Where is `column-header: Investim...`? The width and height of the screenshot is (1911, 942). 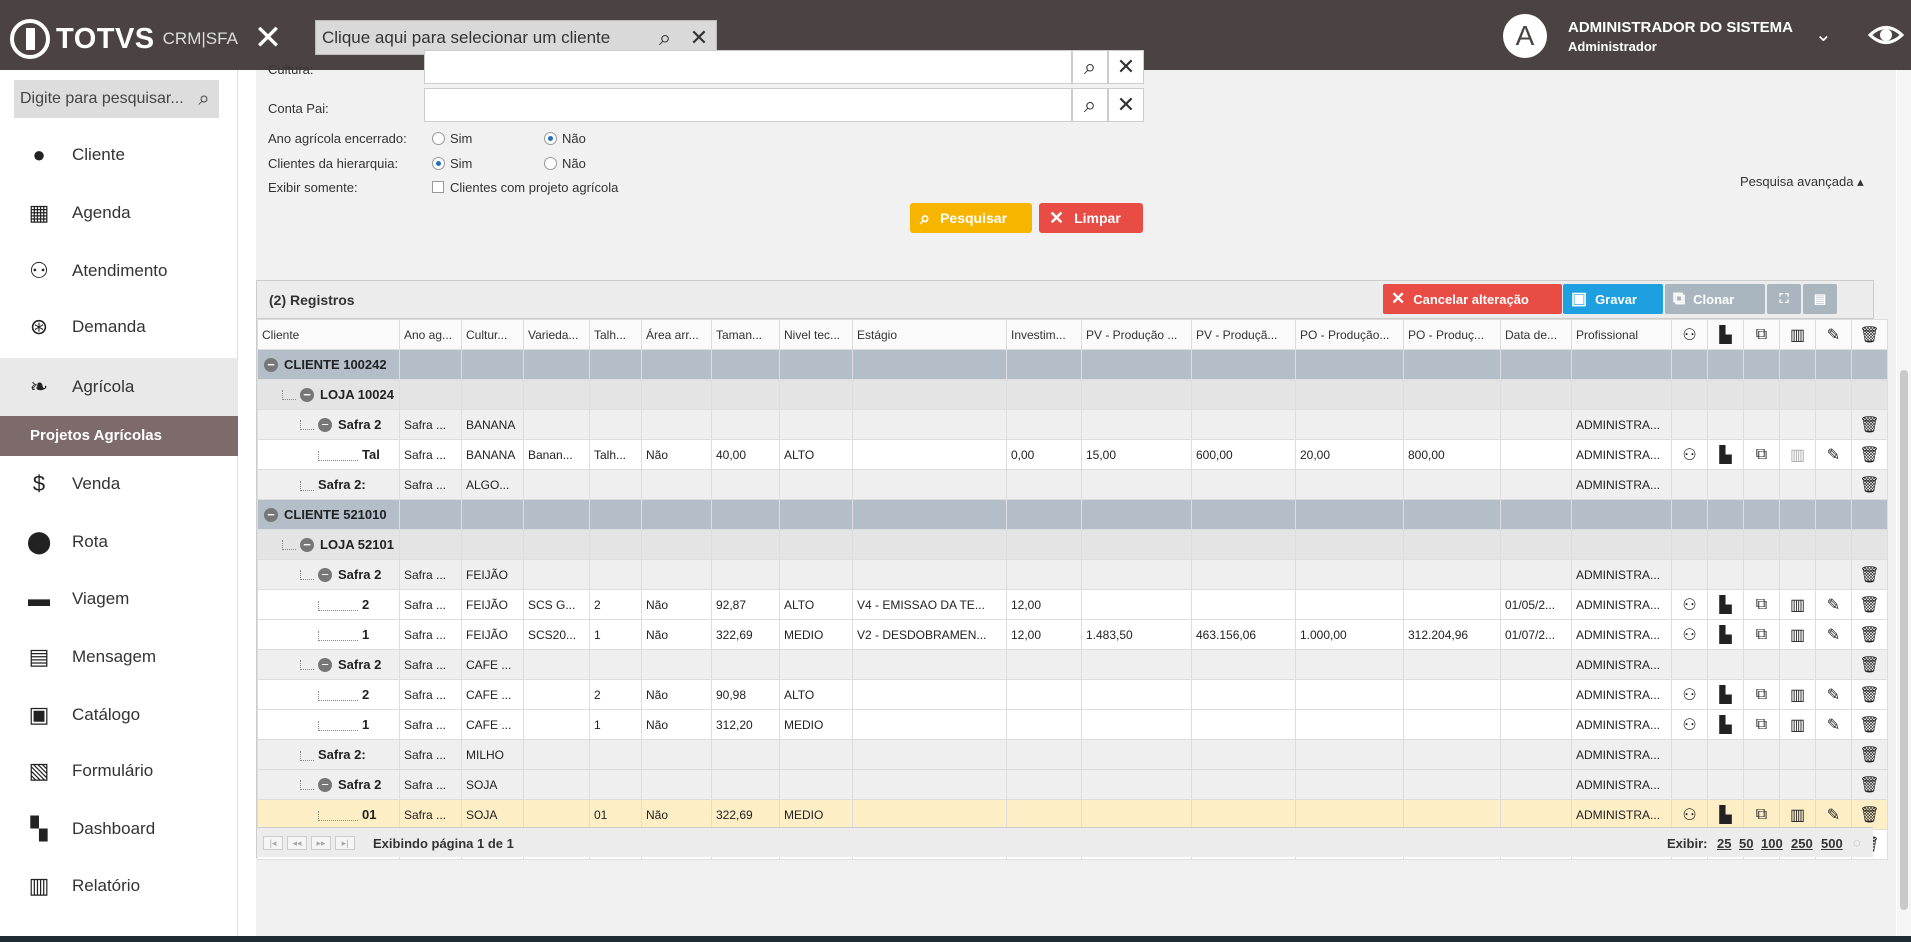 column-header: Investim... is located at coordinates (1044, 334).